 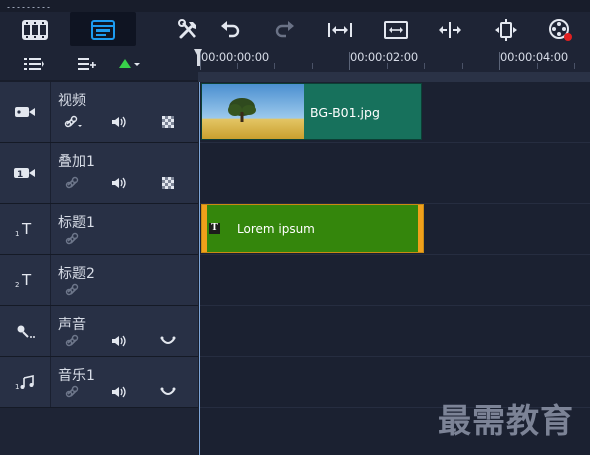 I want to click on music-track-icon: 1, so click(x=24, y=382).